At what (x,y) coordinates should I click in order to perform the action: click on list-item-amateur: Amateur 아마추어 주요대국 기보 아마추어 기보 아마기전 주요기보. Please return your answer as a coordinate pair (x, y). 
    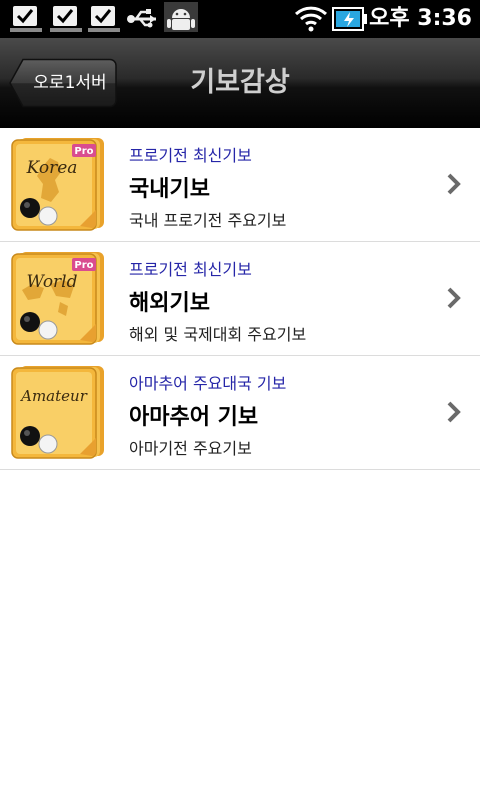
    Looking at the image, I should click on (240, 413).